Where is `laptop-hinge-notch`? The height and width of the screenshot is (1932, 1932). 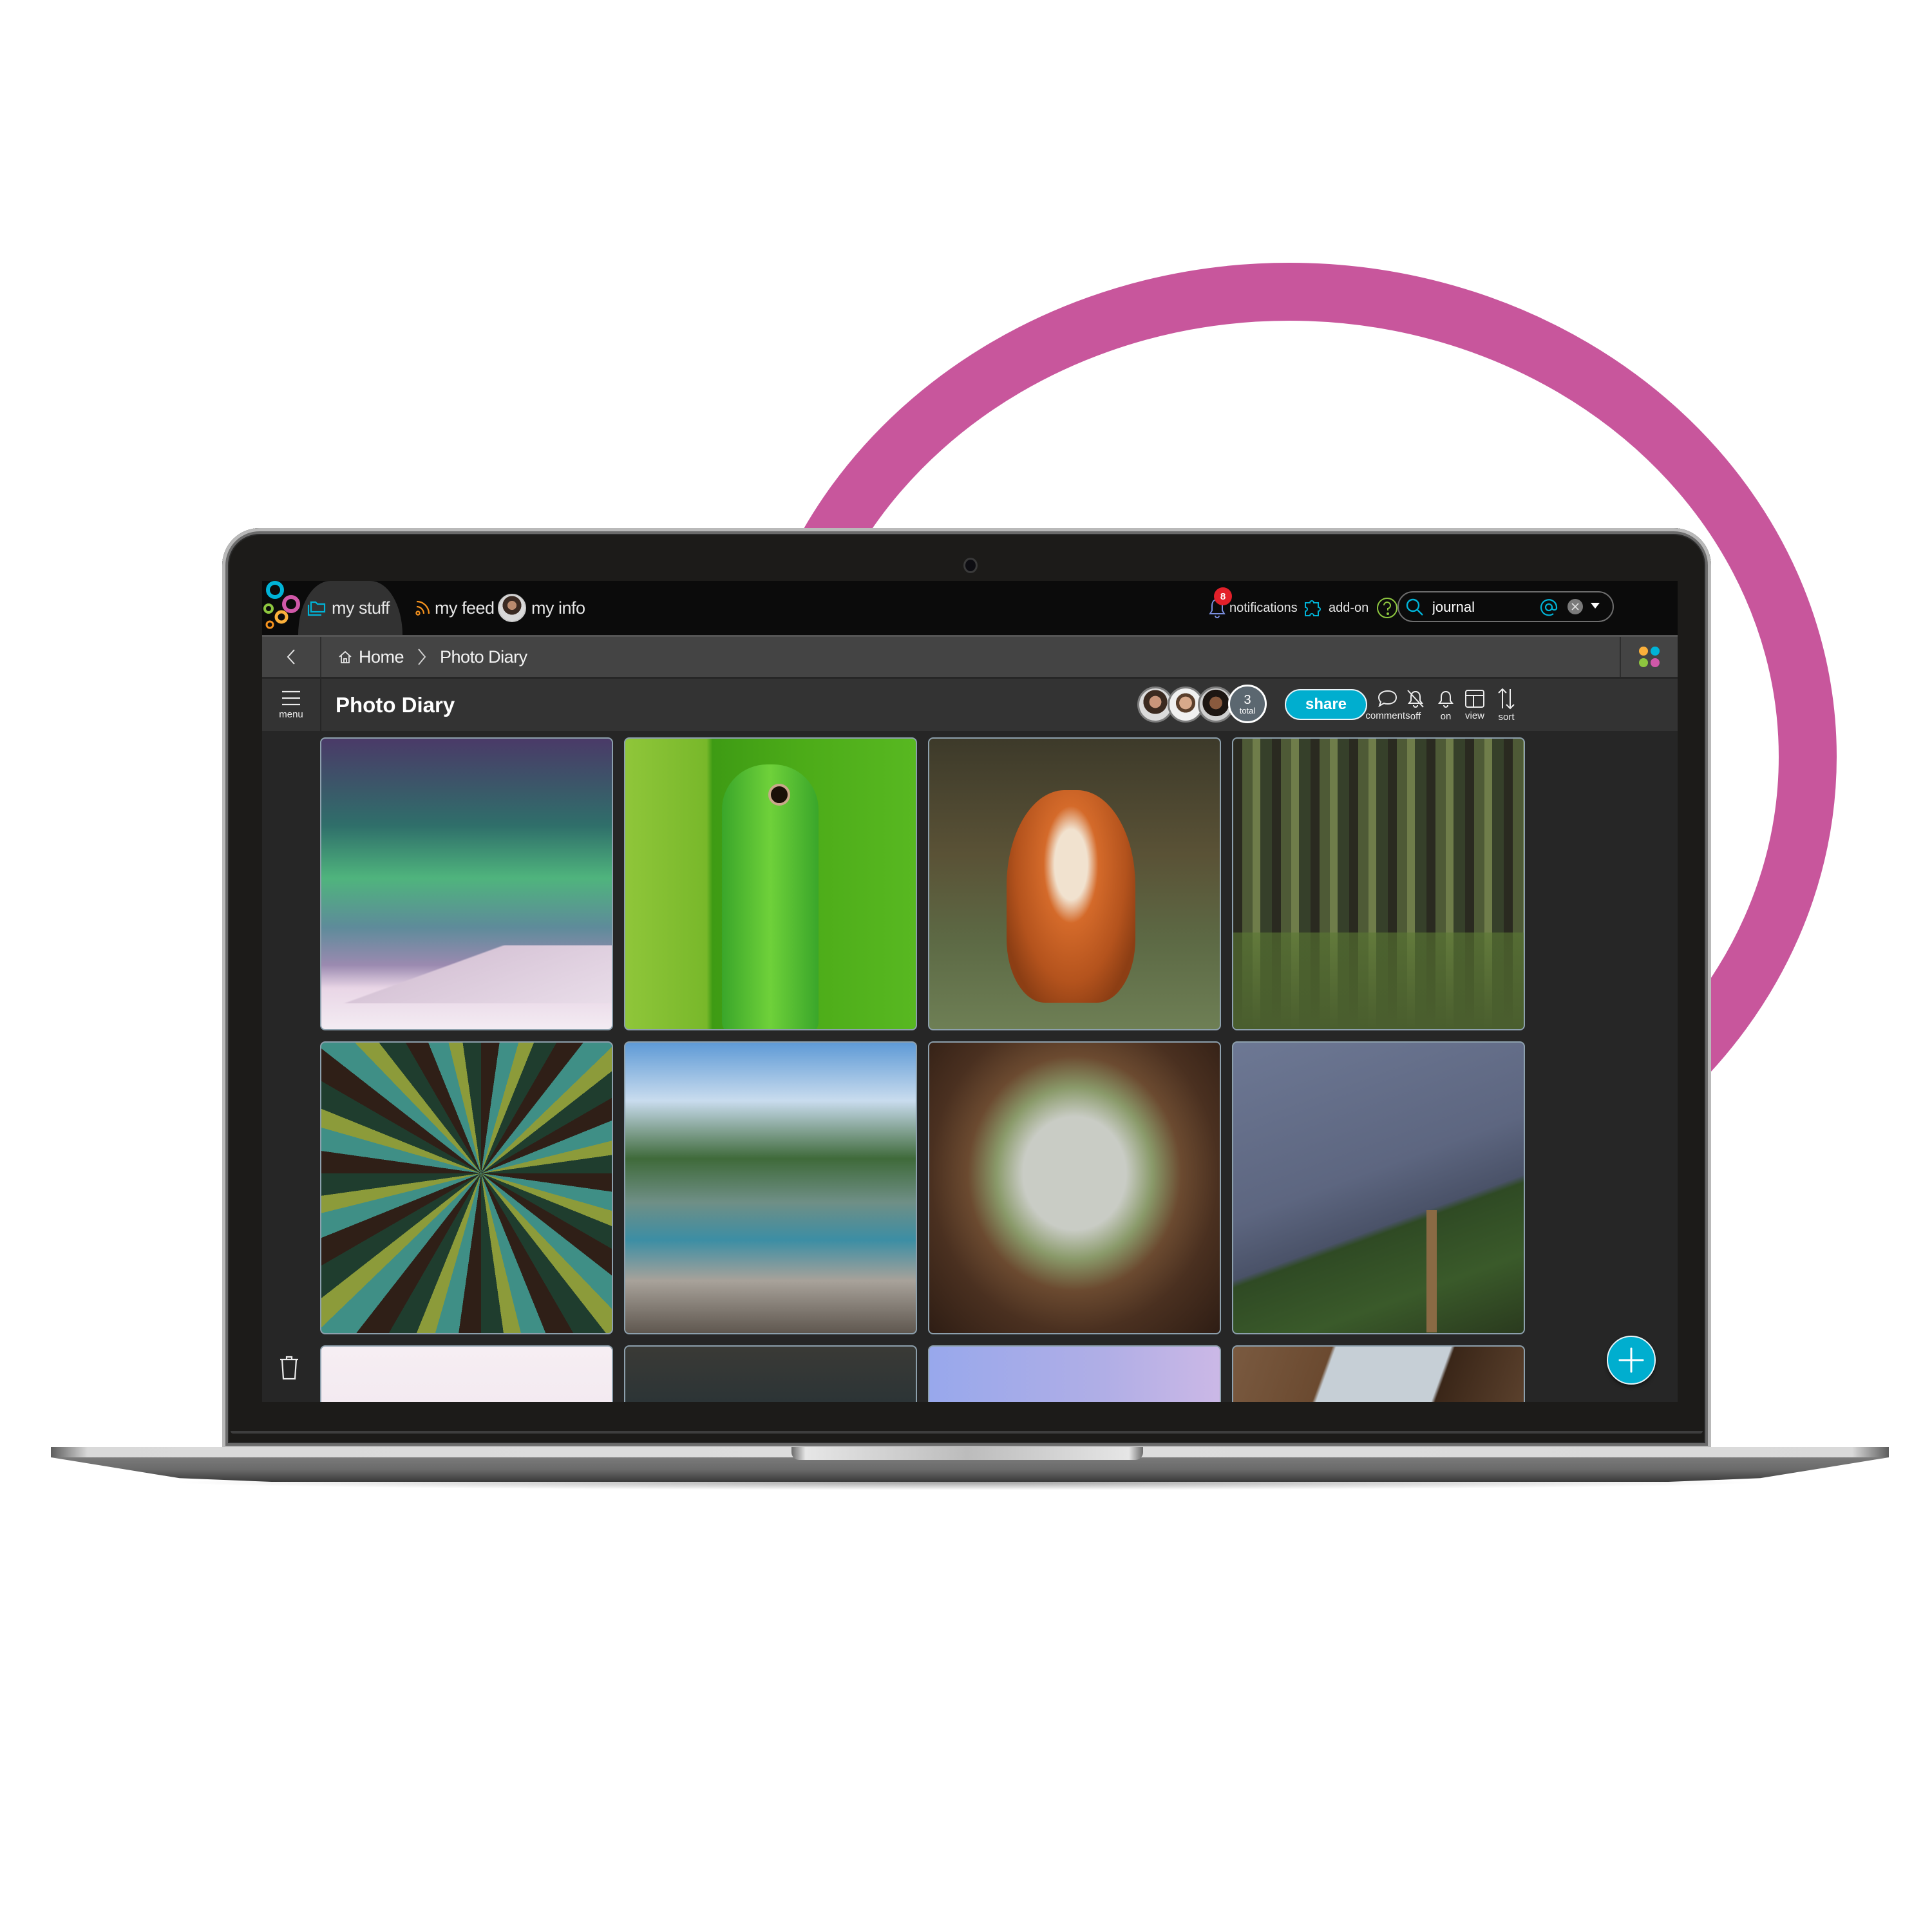 laptop-hinge-notch is located at coordinates (967, 1453).